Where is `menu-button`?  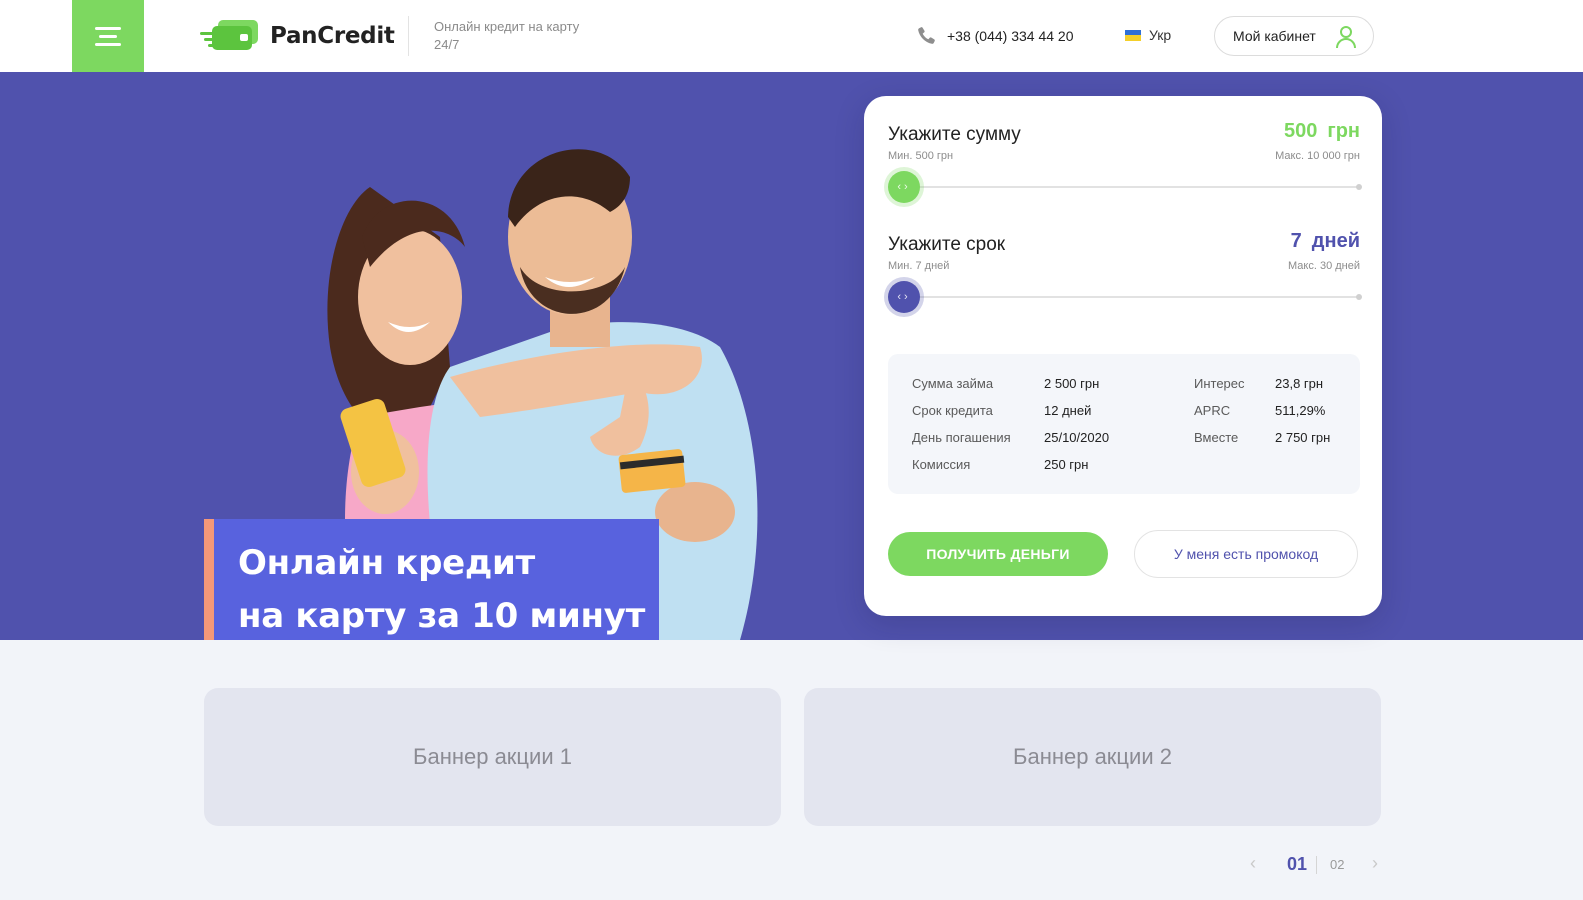
menu-button is located at coordinates (108, 36).